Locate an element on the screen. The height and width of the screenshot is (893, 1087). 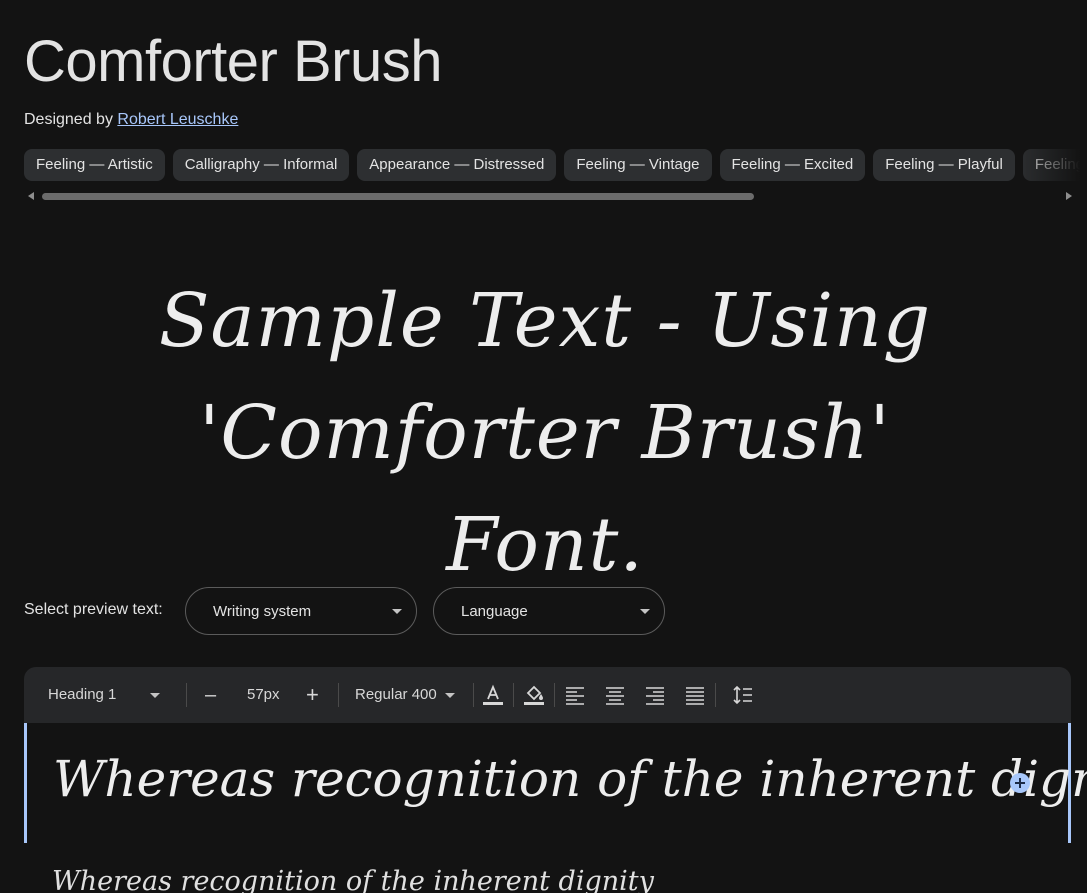
highlight-color-icon is located at coordinates (534, 695).